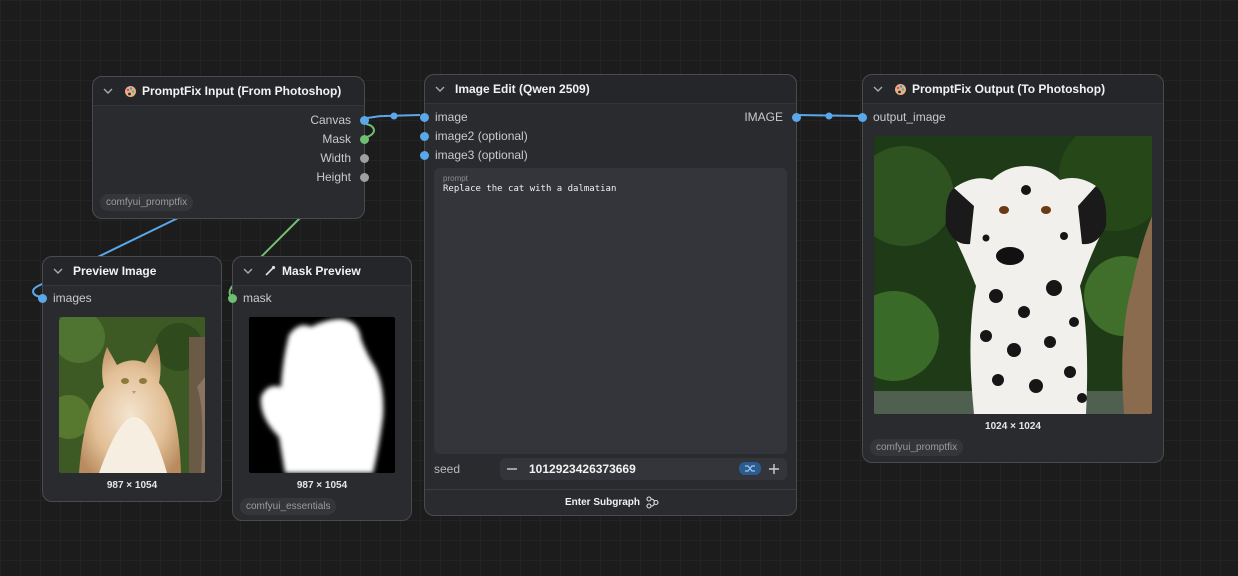 This screenshot has width=1238, height=576. I want to click on input-mask: mask, so click(250, 298).